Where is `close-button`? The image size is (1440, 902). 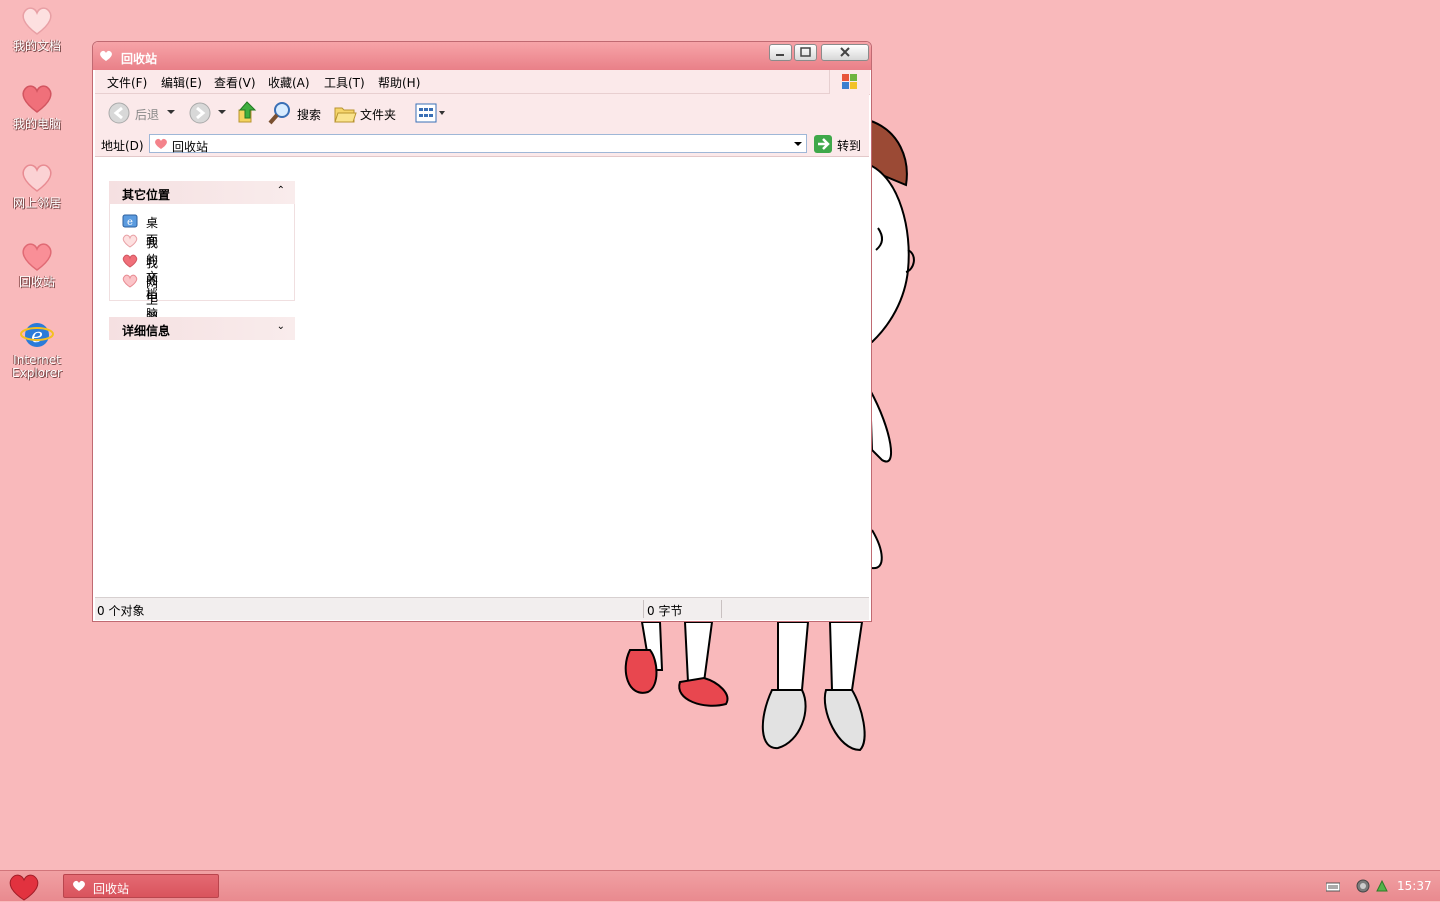 close-button is located at coordinates (845, 52).